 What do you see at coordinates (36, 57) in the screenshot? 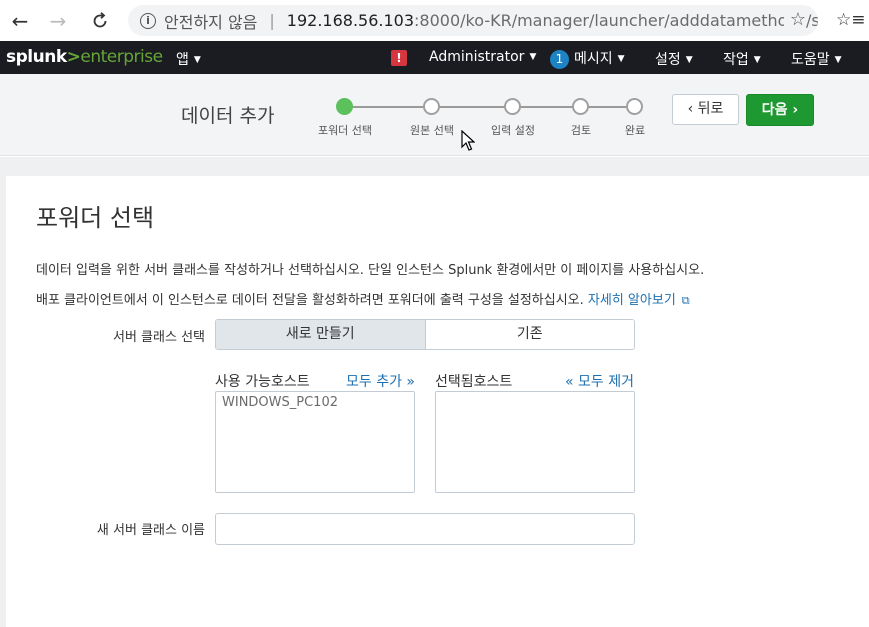
I see `logo-splunk-text: splunk` at bounding box center [36, 57].